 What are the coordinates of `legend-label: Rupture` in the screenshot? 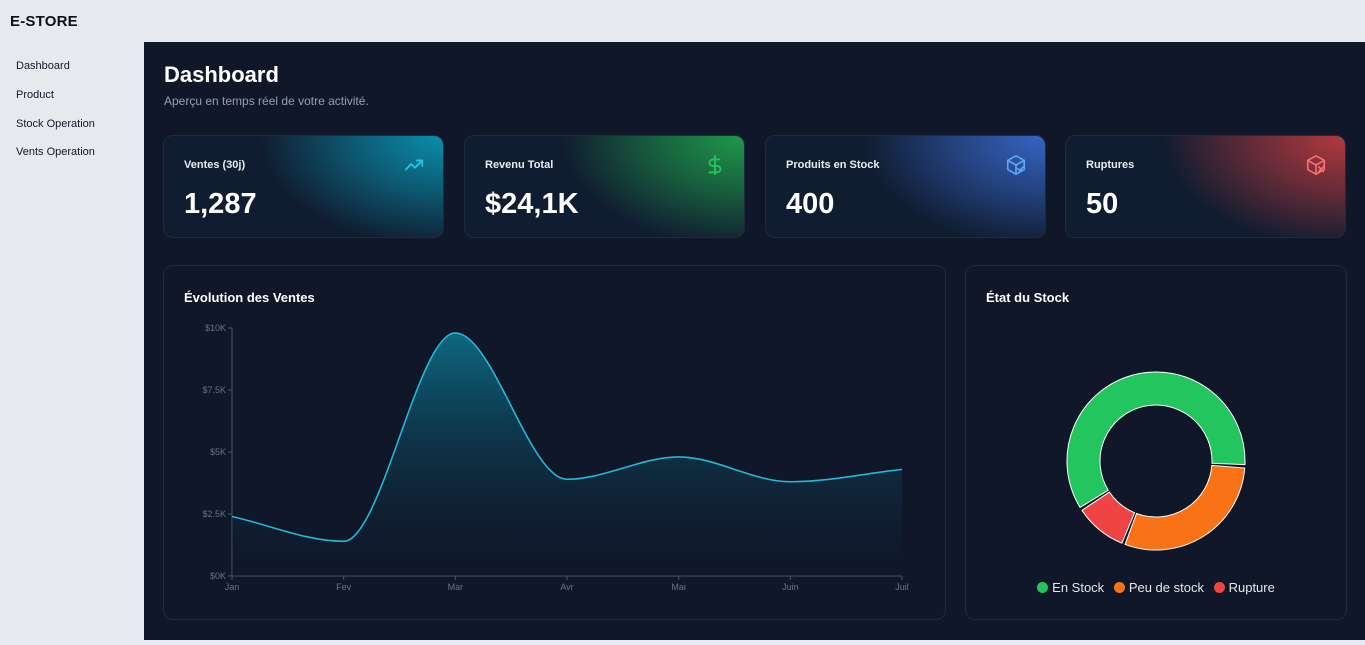 It's located at (1251, 587).